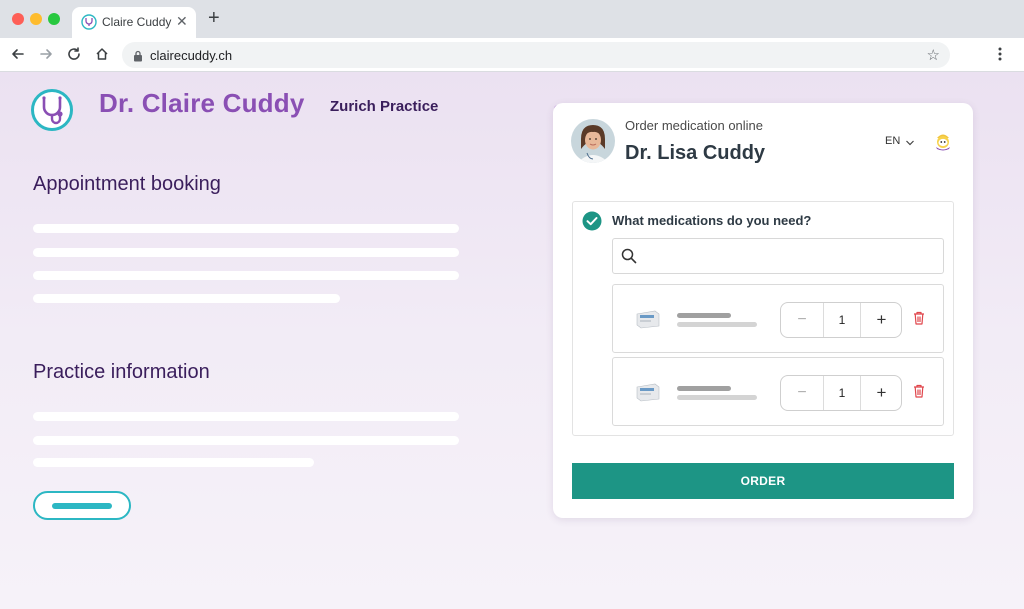  I want to click on doctor-name: Dr. Lisa Cuddy, so click(695, 153).